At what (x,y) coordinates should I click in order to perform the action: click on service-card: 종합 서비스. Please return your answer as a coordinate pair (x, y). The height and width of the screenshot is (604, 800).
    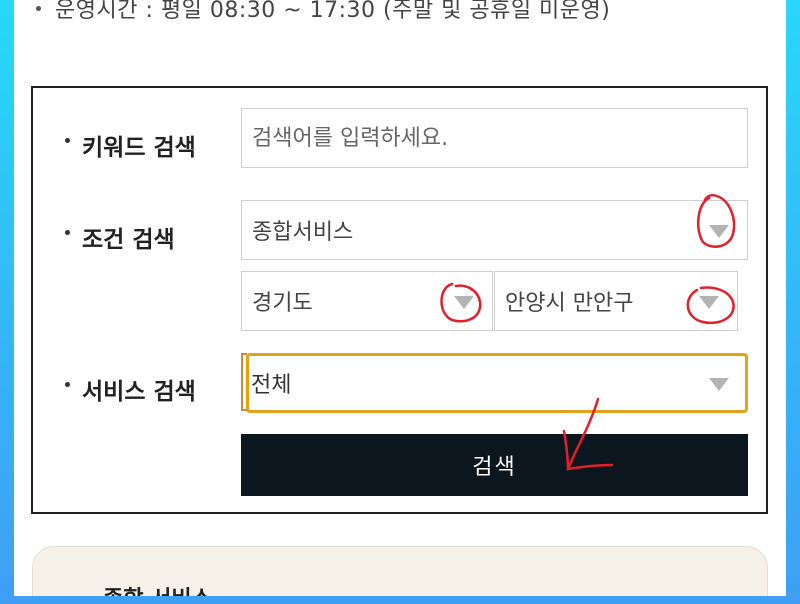
    Looking at the image, I should click on (400, 571).